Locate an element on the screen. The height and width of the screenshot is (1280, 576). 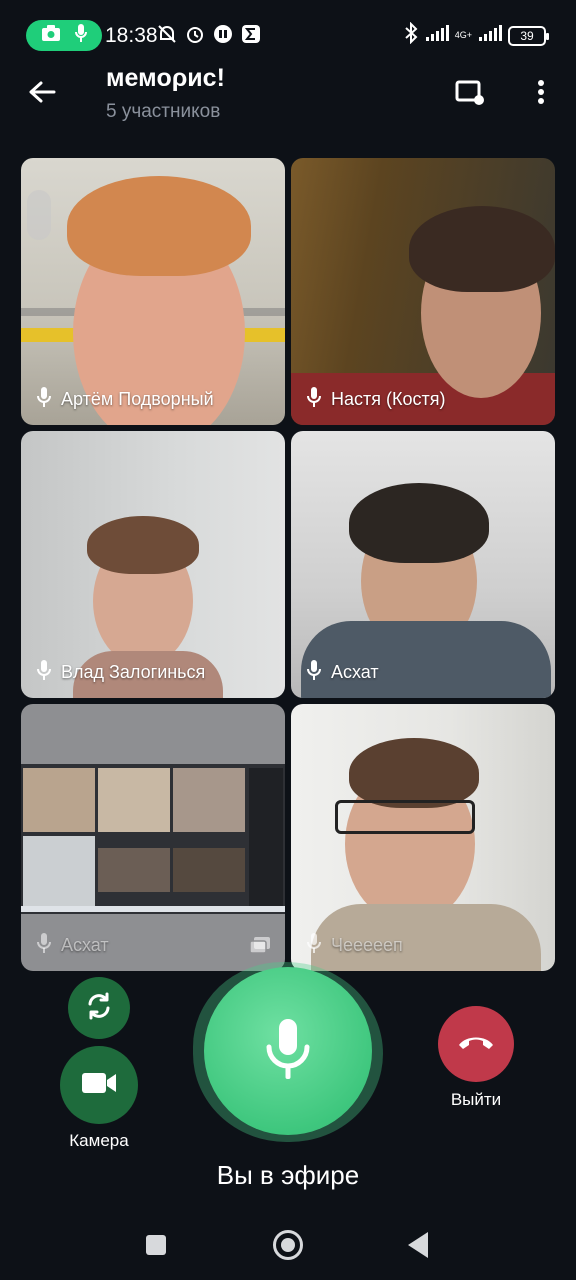
participant-name: Артём Подворный is located at coordinates (137, 399).